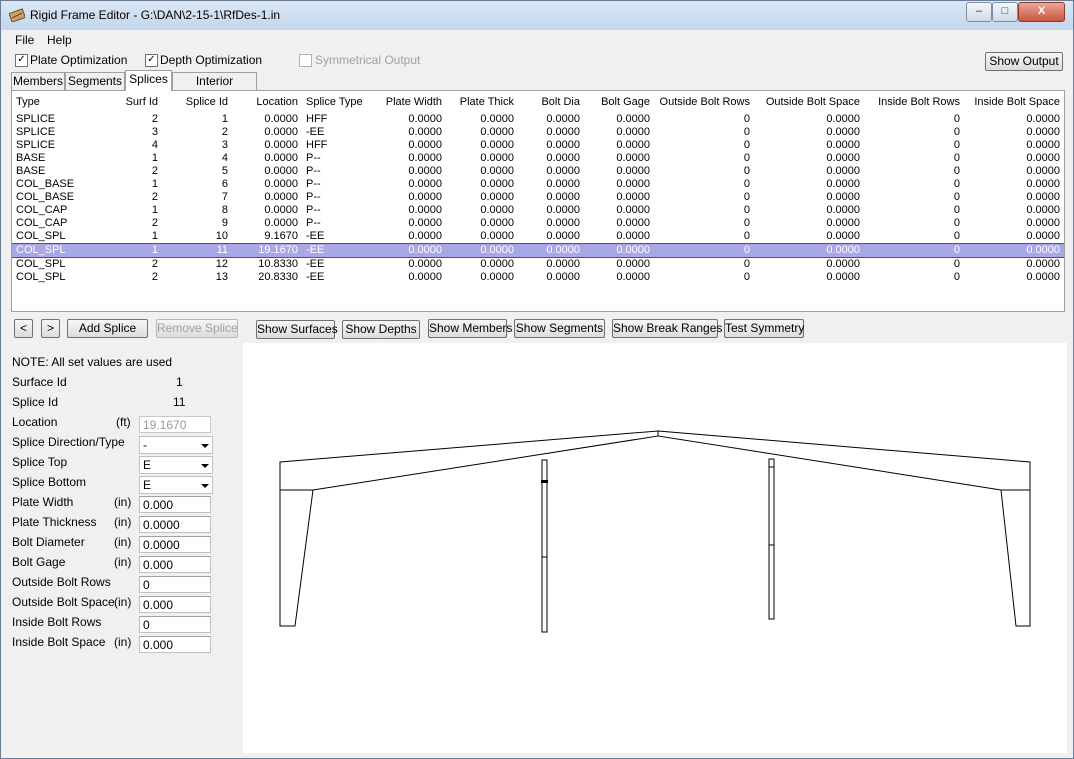  Describe the element at coordinates (175, 504) in the screenshot. I see `plate-width-field: 0.000` at that location.